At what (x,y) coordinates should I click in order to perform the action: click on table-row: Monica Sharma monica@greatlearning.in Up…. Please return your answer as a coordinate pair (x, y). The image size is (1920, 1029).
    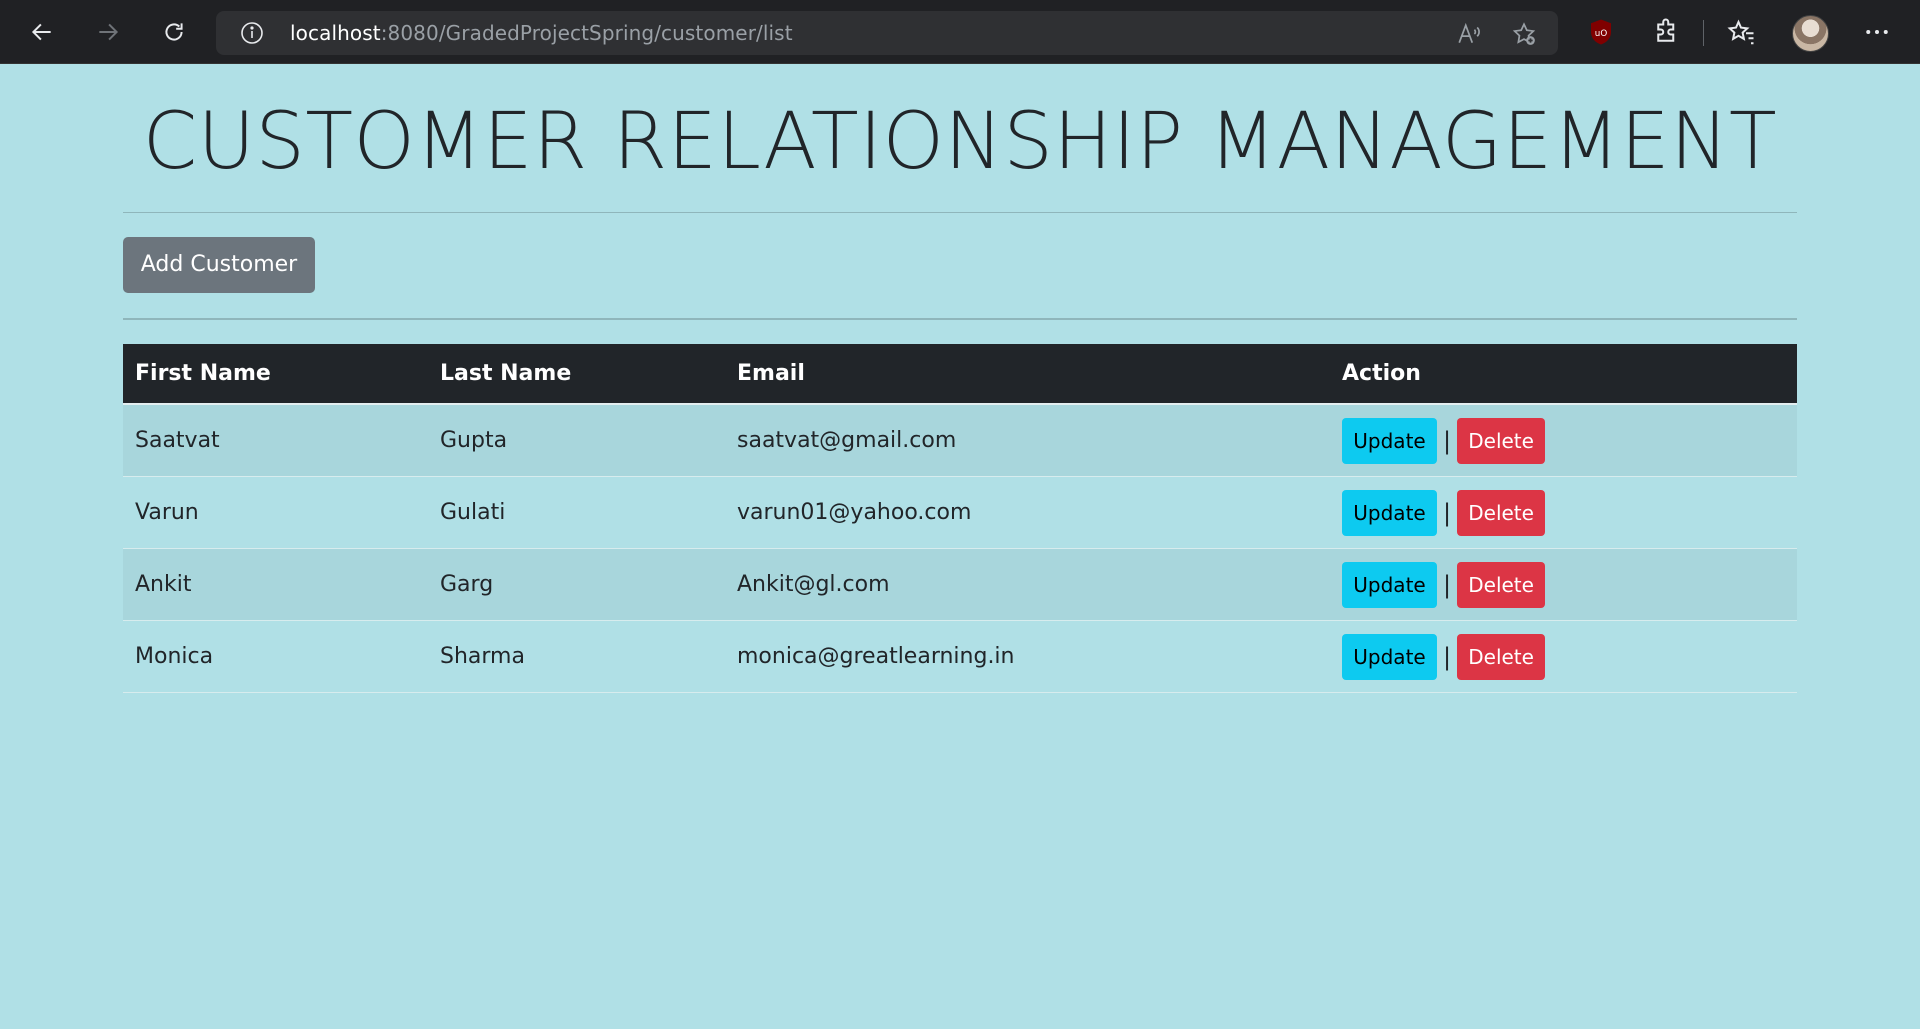
    Looking at the image, I should click on (960, 656).